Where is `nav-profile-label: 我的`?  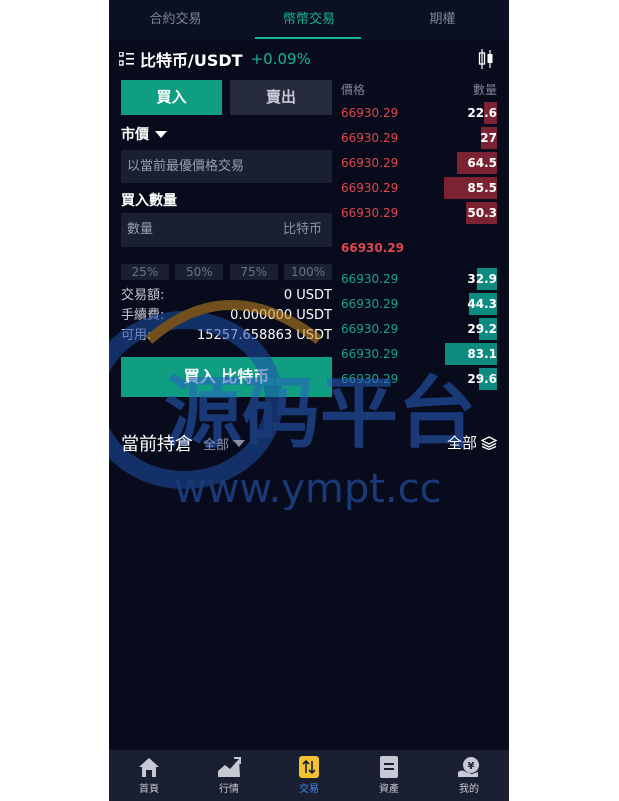
nav-profile-label: 我的 is located at coordinates (469, 789).